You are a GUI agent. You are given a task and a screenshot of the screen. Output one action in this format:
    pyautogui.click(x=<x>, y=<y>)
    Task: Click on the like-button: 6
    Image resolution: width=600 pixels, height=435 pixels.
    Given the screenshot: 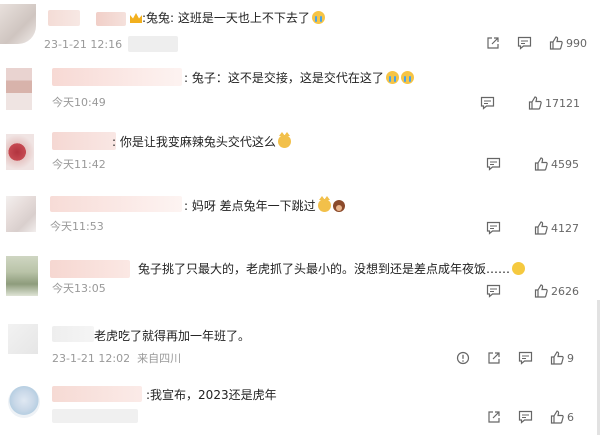 What is the action you would take?
    pyautogui.click(x=562, y=417)
    